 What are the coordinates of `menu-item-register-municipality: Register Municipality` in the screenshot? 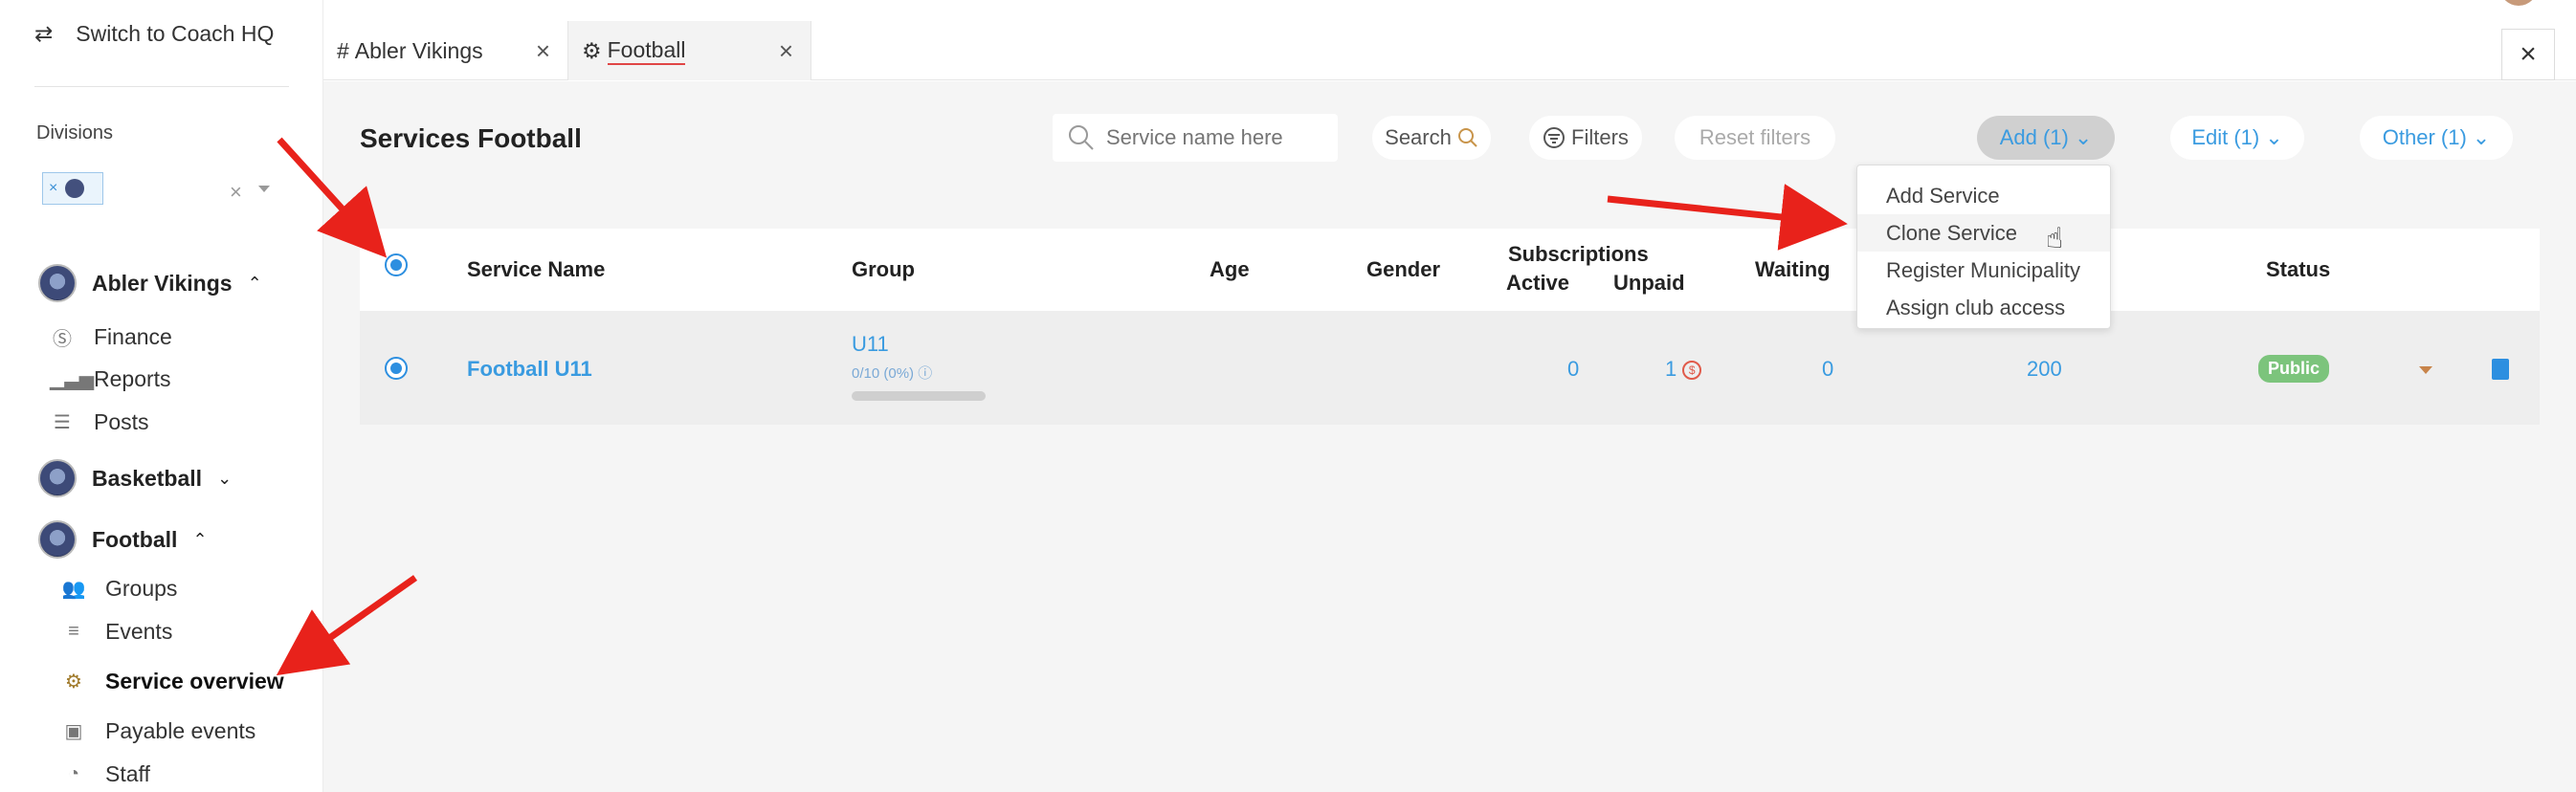 It's located at (1983, 270).